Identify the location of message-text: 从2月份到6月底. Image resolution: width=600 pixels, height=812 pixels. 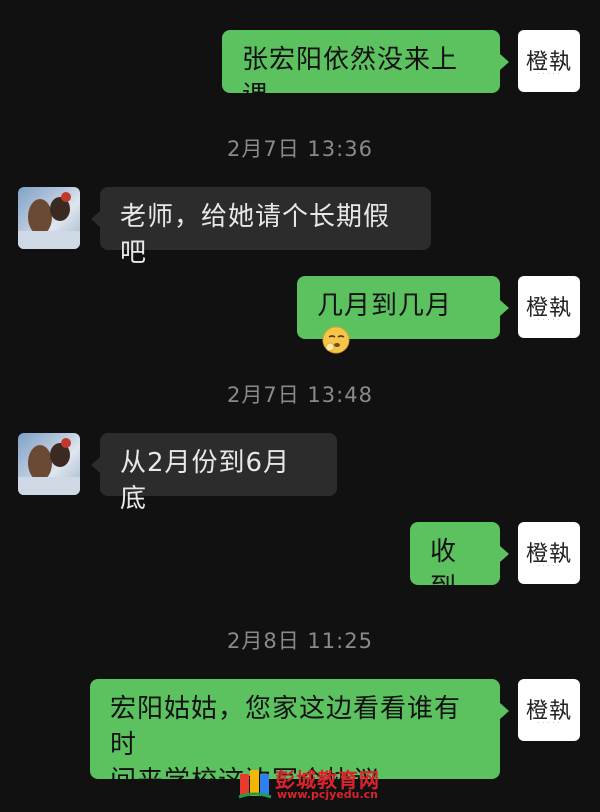
(205, 481).